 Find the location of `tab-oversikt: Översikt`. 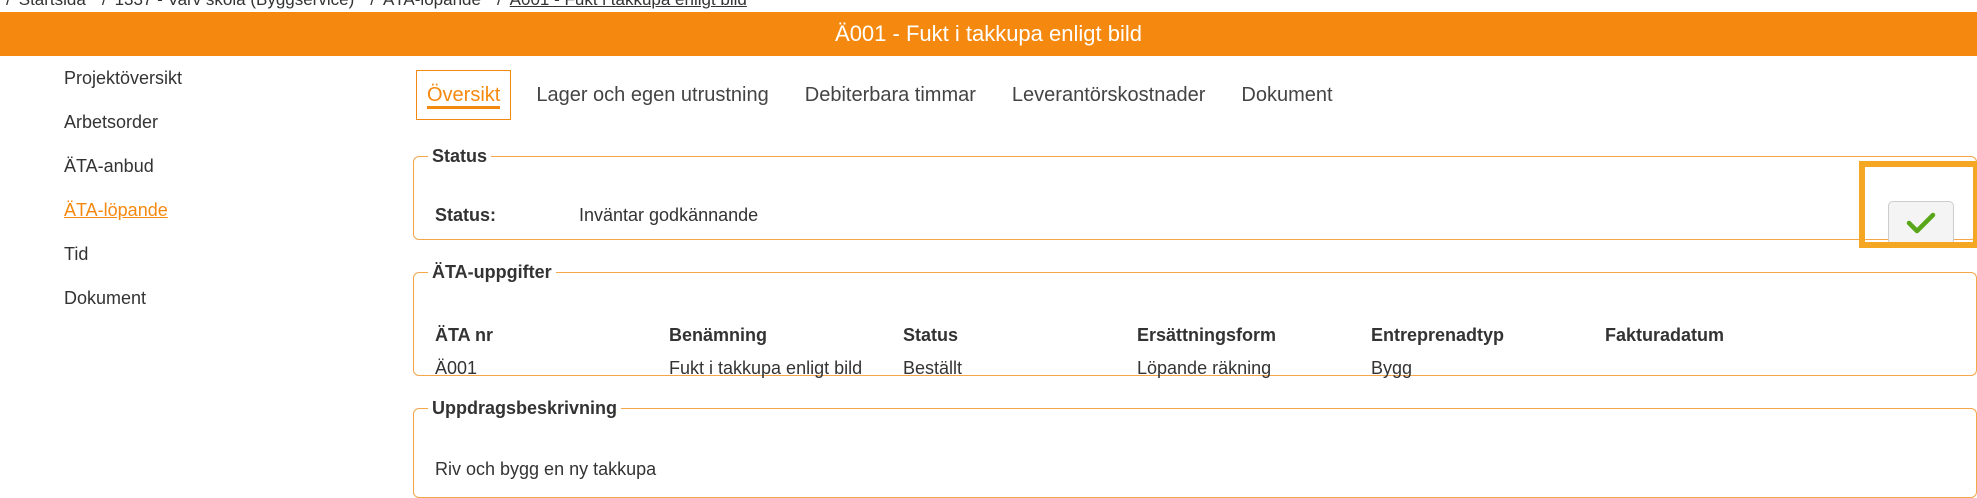

tab-oversikt: Översikt is located at coordinates (464, 95).